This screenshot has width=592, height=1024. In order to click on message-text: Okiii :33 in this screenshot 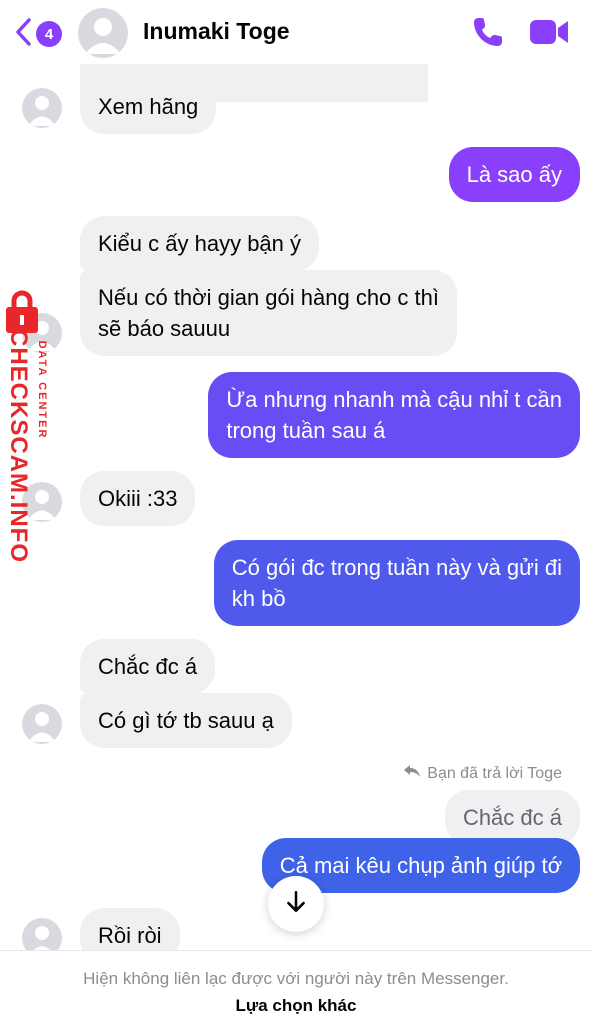, I will do `click(138, 498)`.